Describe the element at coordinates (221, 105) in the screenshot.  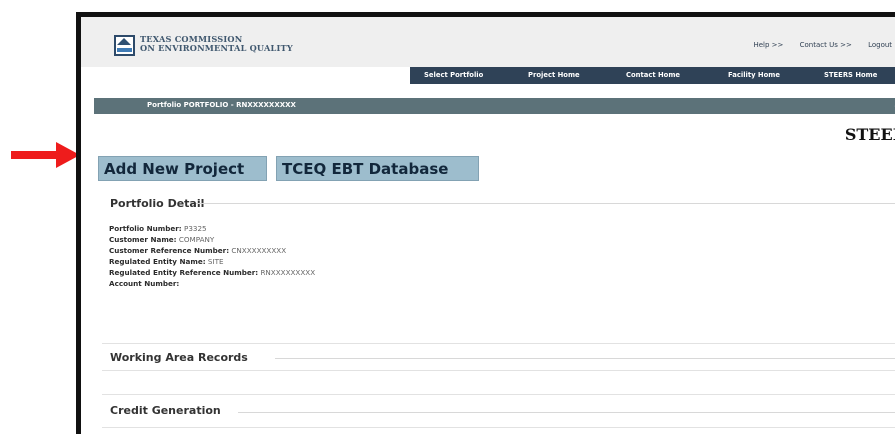
I see `portfolio-title: Portfolio PORTFOLIO - RNXXXXXXXXX` at that location.